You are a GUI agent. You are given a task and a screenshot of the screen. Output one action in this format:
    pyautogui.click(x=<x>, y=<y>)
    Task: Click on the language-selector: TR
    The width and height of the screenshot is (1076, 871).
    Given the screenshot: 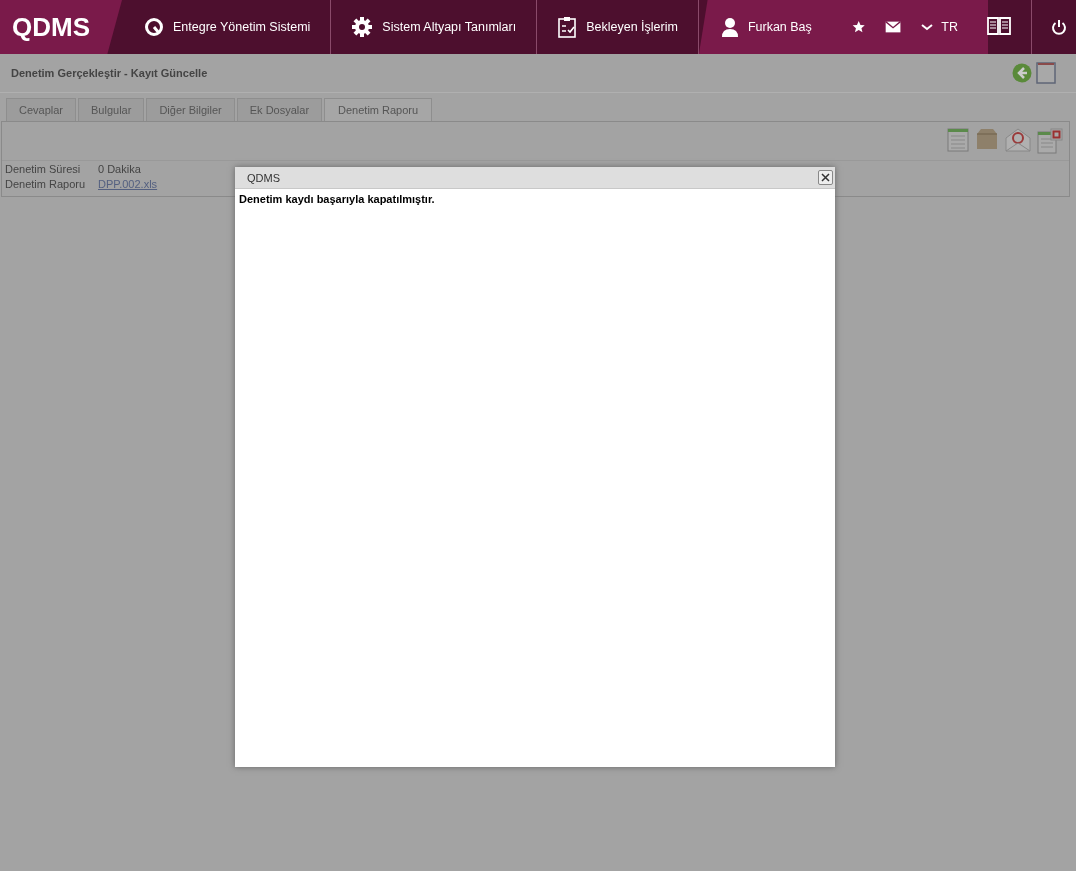 What is the action you would take?
    pyautogui.click(x=939, y=27)
    